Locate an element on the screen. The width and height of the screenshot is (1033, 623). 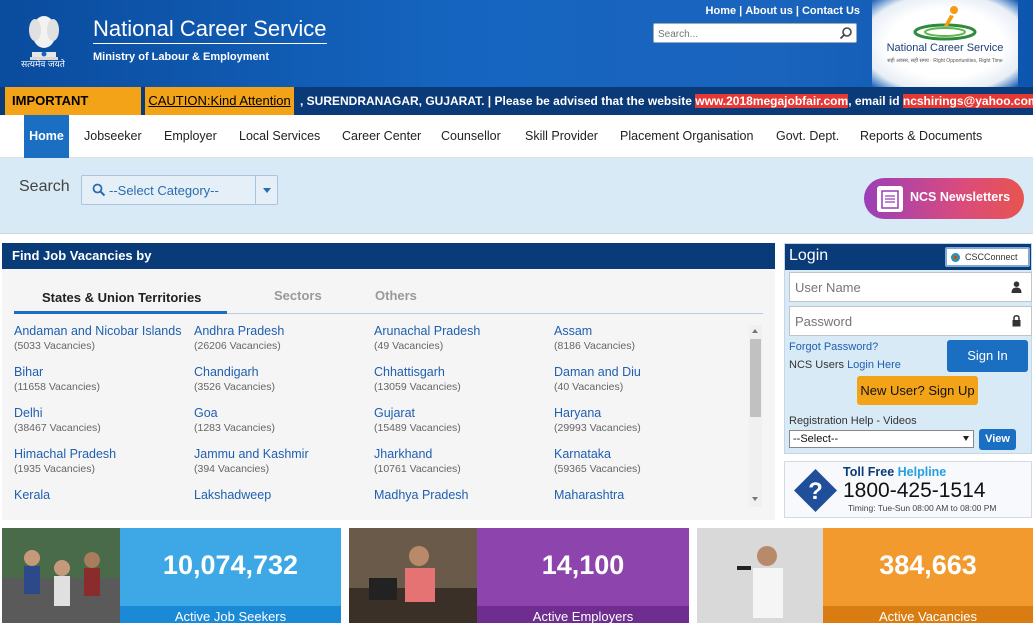
state-name-link: Kerala is located at coordinates (104, 495).